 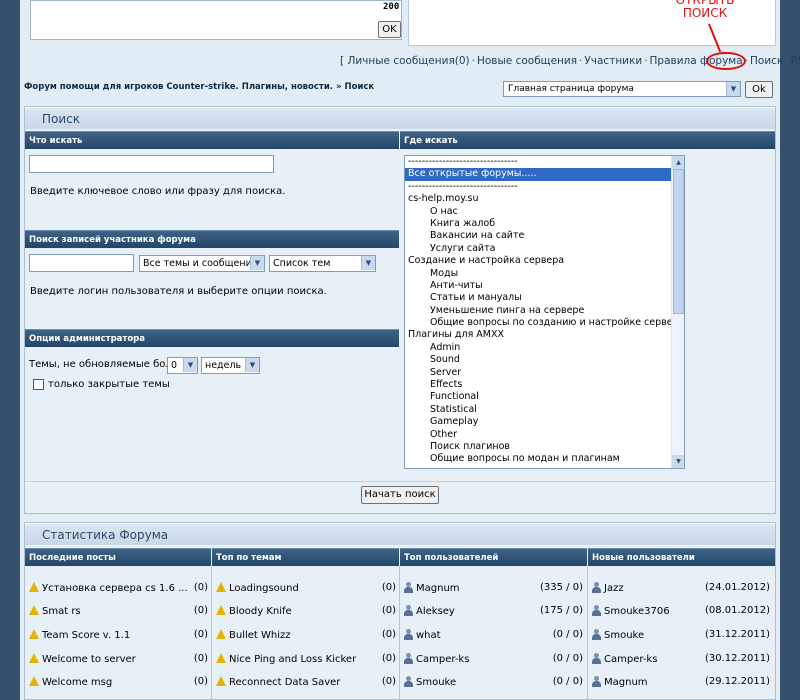 What do you see at coordinates (795, 61) in the screenshot?
I see `nav-rss: RSS` at bounding box center [795, 61].